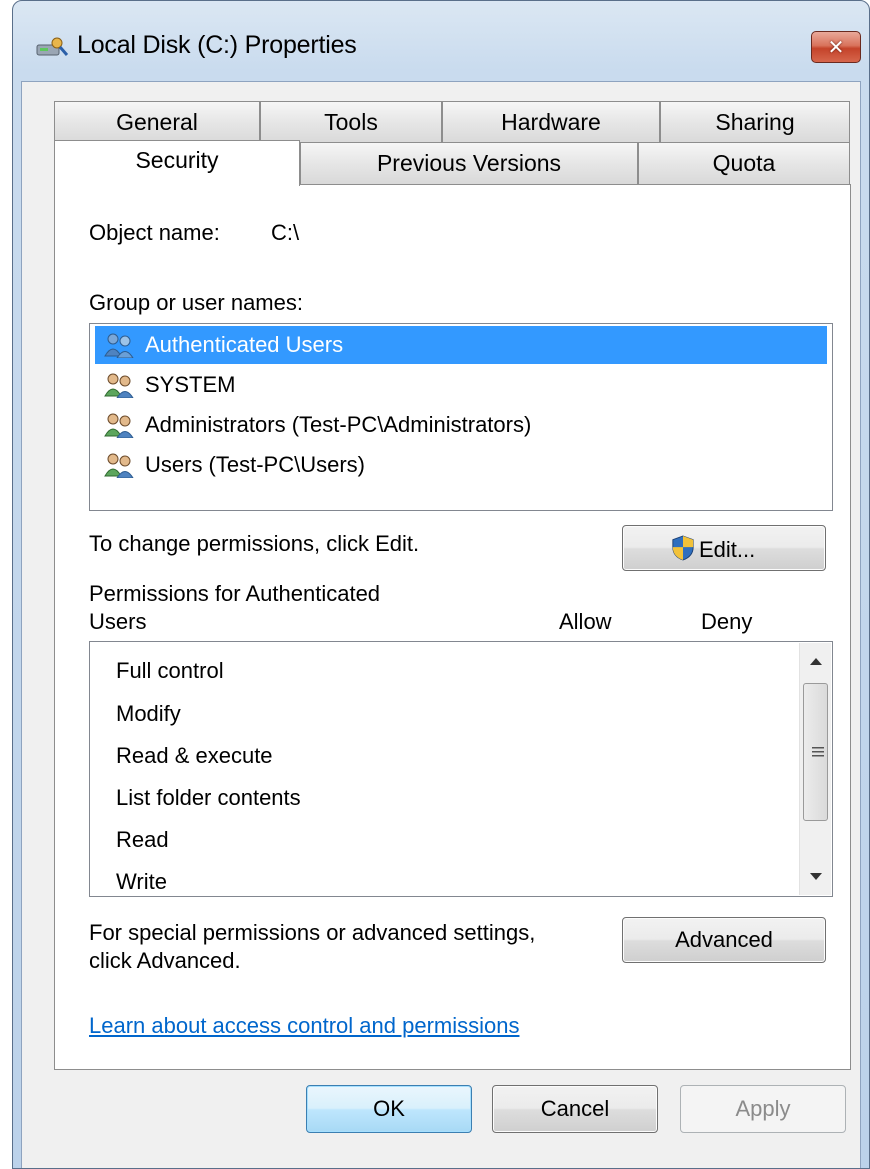  What do you see at coordinates (575, 1109) in the screenshot?
I see `cancel-button: Cancel` at bounding box center [575, 1109].